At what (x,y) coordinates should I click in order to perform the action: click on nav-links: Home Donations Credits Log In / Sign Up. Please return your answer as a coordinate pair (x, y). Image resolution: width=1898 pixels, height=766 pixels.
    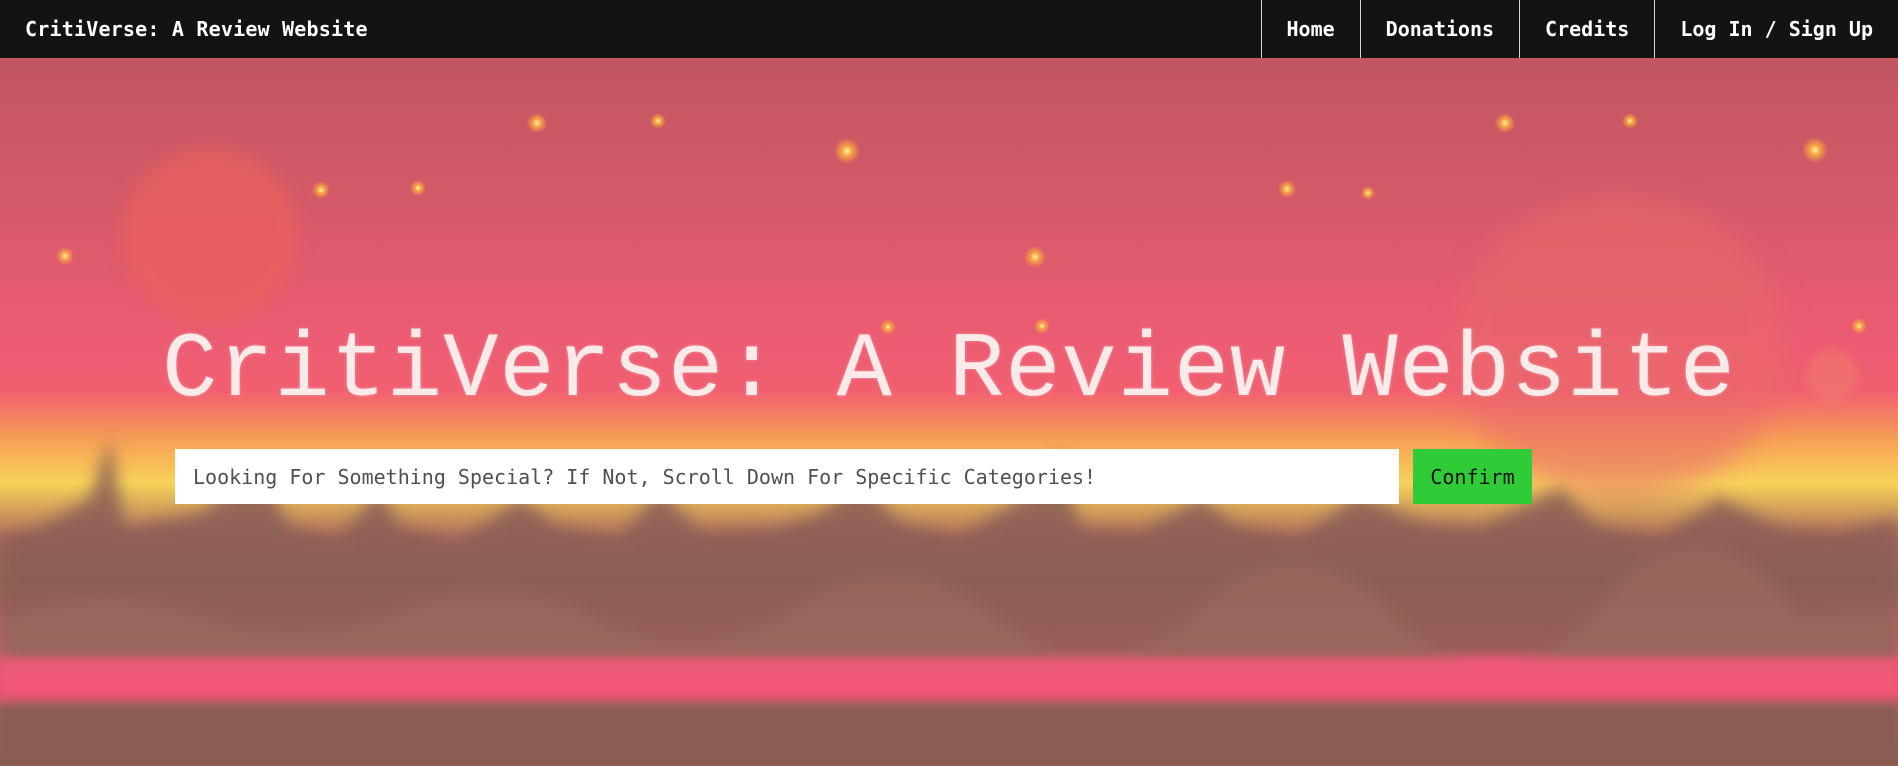
    Looking at the image, I should click on (1579, 29).